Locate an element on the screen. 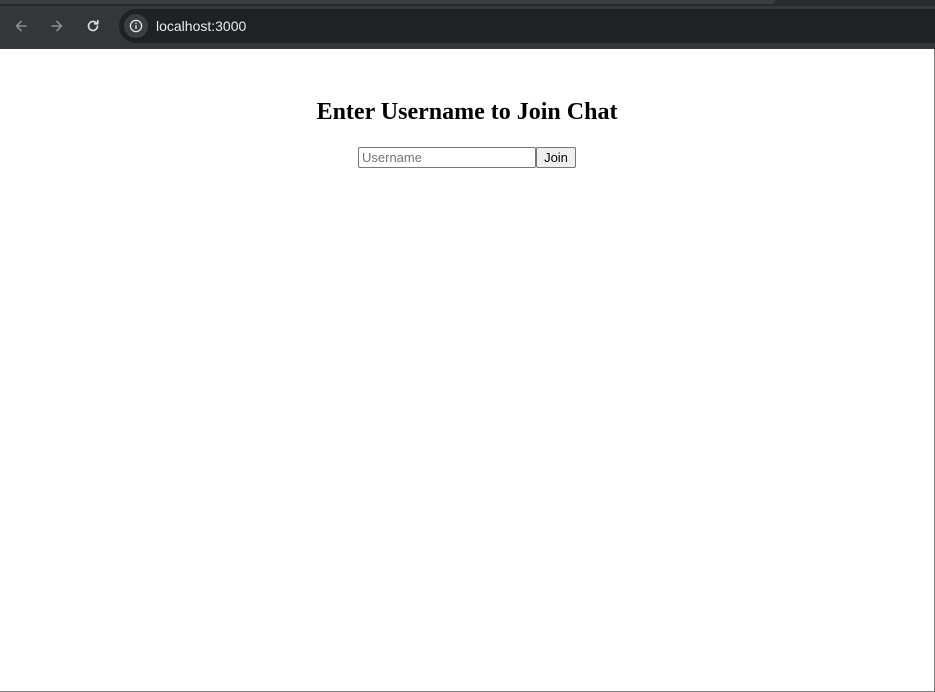  join-button: Join is located at coordinates (556, 157).